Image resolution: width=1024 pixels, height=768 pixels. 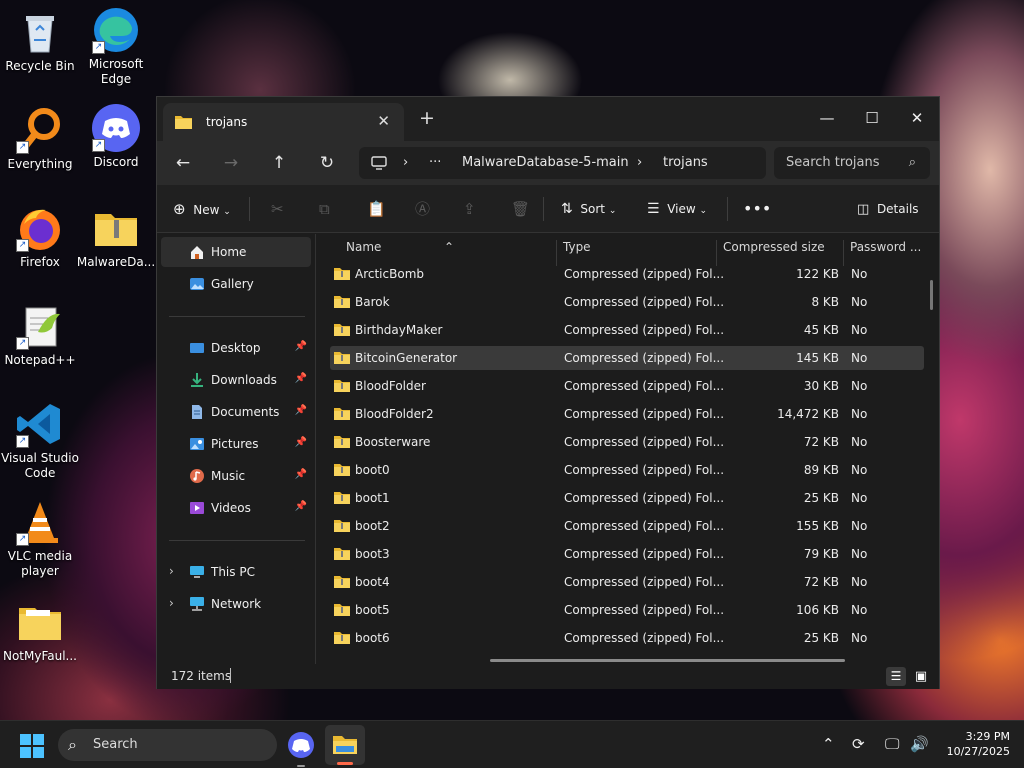 I want to click on desktop-icon-everything: ↗ Everything, so click(x=40, y=139).